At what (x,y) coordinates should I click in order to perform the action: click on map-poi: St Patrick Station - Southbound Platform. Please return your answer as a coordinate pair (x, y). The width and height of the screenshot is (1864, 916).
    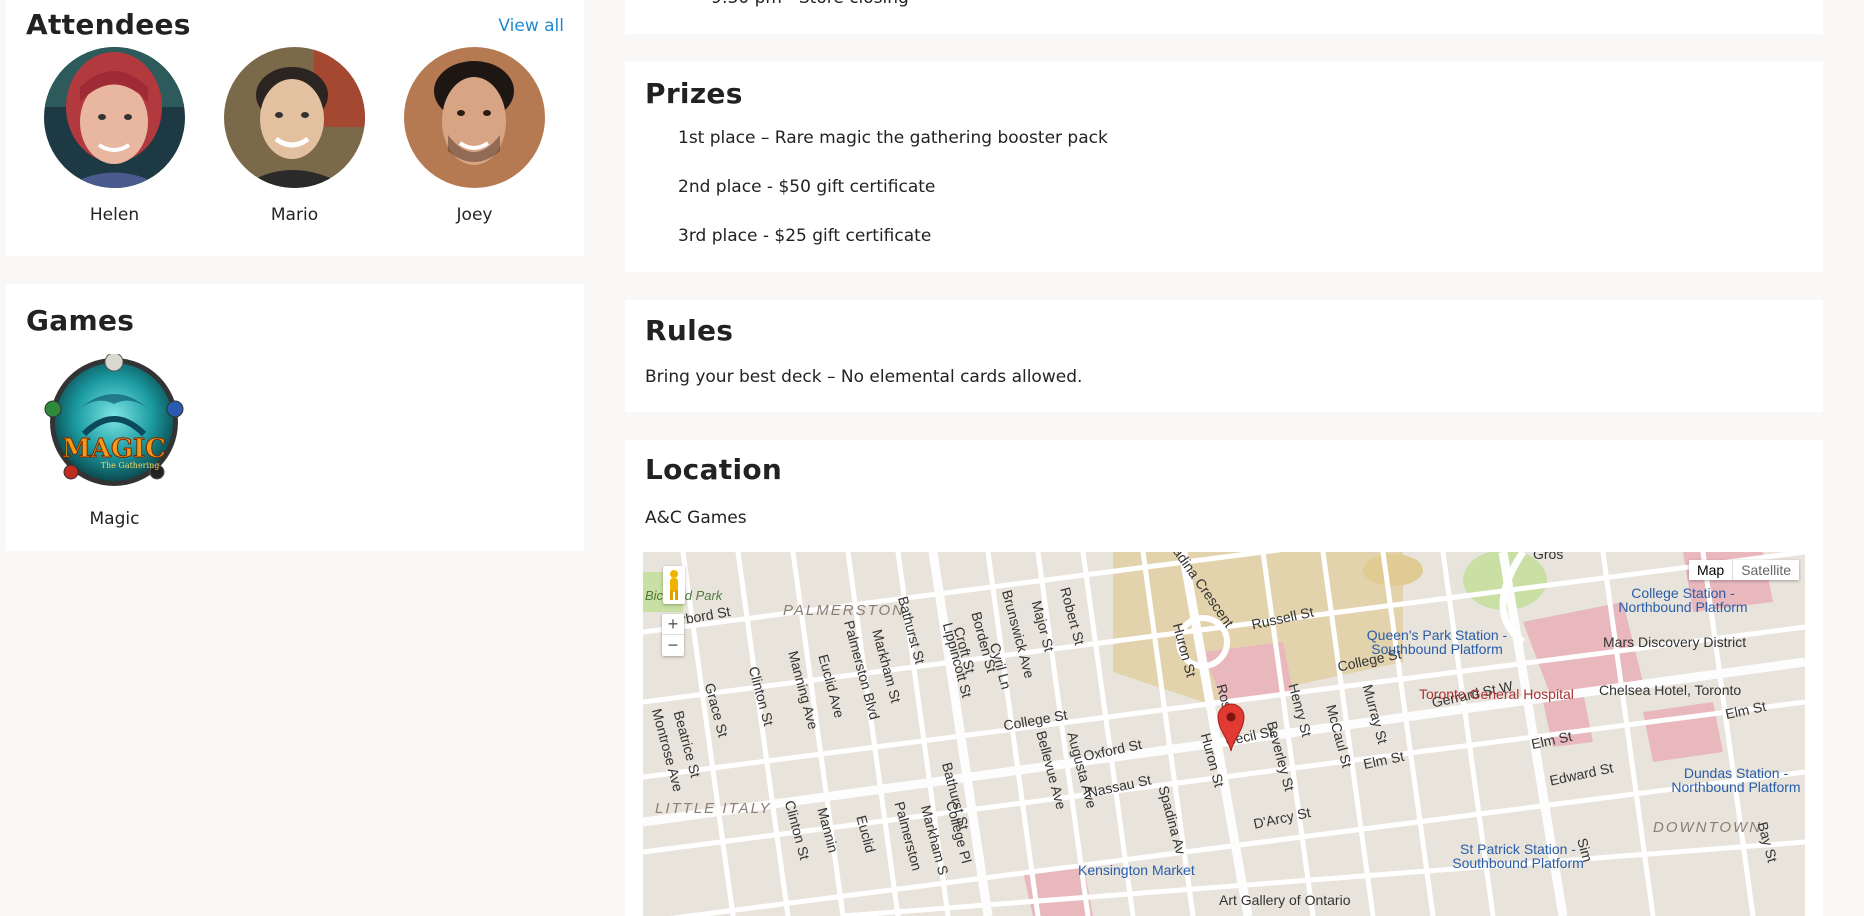
    Looking at the image, I should click on (1518, 856).